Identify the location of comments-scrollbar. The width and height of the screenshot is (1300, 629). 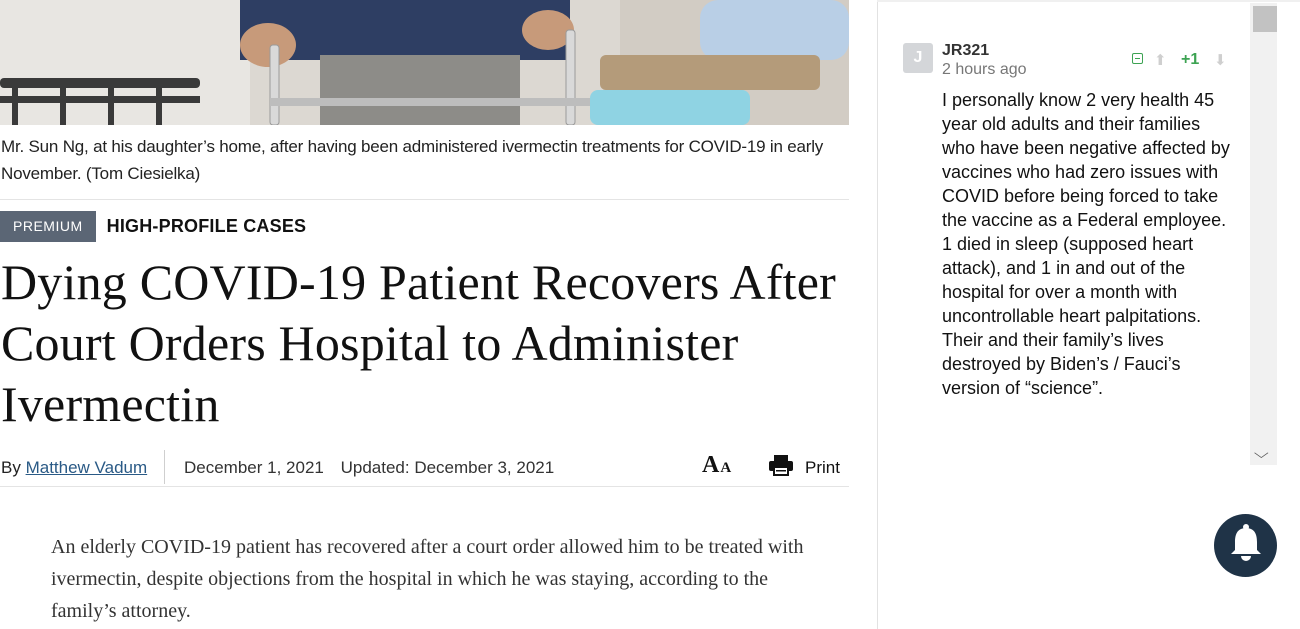
(1263, 234).